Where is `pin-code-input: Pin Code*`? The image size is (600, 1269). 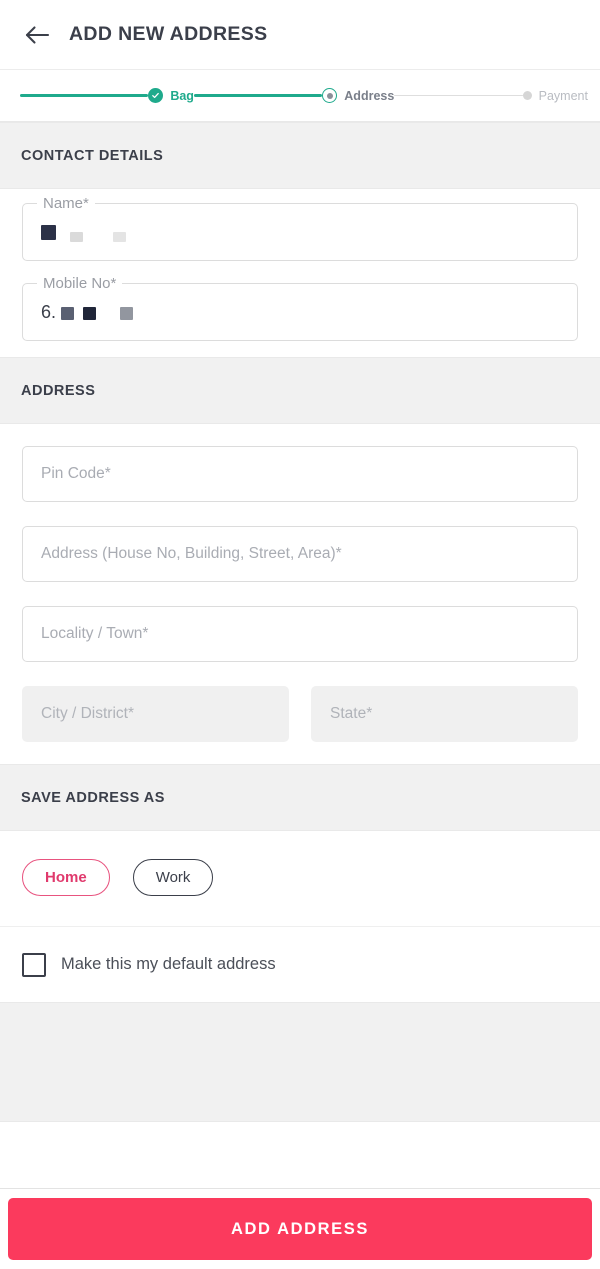
pin-code-input: Pin Code* is located at coordinates (300, 474).